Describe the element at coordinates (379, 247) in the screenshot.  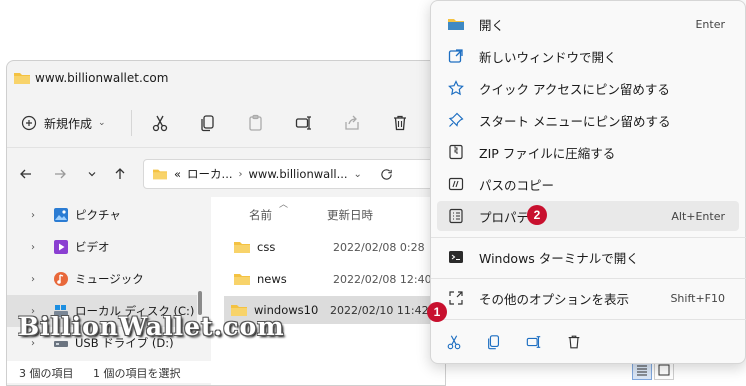
I see `file-date: 2022/02/08 0:28` at that location.